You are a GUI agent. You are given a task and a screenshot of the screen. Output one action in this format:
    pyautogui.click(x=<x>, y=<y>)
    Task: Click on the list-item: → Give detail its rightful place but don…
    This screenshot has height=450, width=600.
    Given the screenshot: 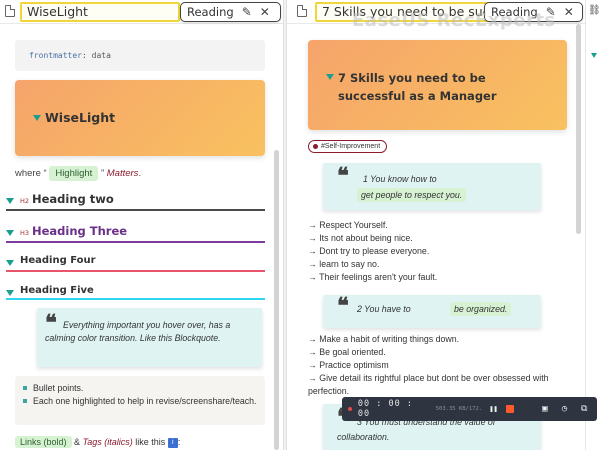 What is the action you would take?
    pyautogui.click(x=428, y=384)
    